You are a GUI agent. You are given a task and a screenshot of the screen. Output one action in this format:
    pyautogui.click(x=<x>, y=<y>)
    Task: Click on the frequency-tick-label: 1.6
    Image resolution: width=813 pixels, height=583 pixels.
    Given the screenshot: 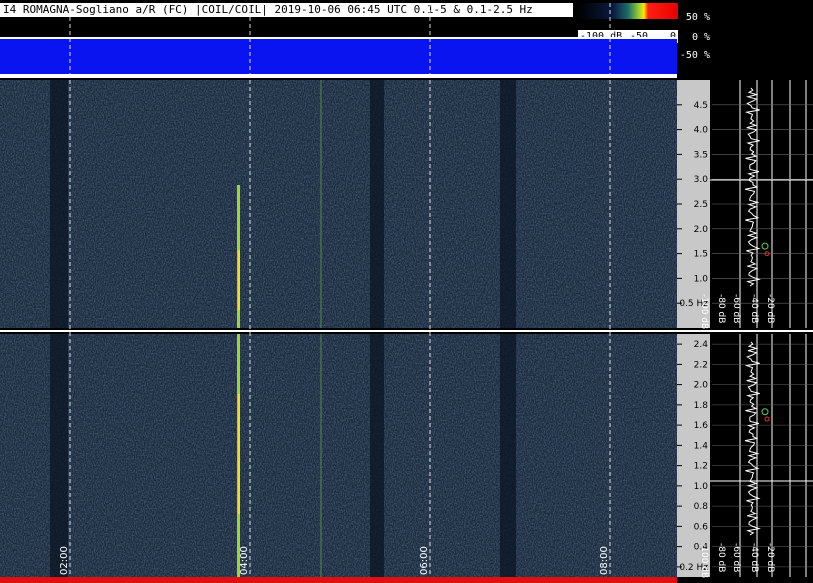 What is the action you would take?
    pyautogui.click(x=701, y=426)
    